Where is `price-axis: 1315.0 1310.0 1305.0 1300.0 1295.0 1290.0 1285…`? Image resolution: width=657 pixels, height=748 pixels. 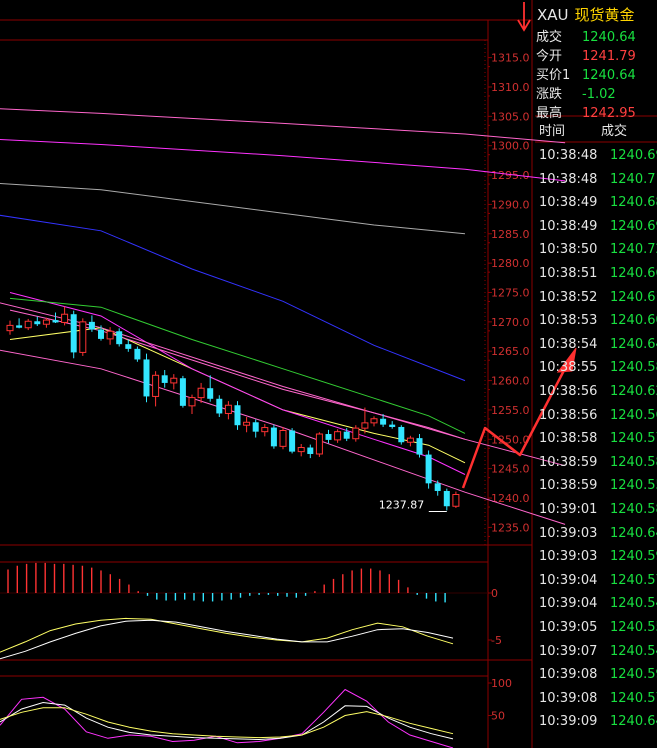
price-axis: 1315.0 1310.0 1305.0 1300.0 1295.0 1290.0 1285… is located at coordinates (509, 294).